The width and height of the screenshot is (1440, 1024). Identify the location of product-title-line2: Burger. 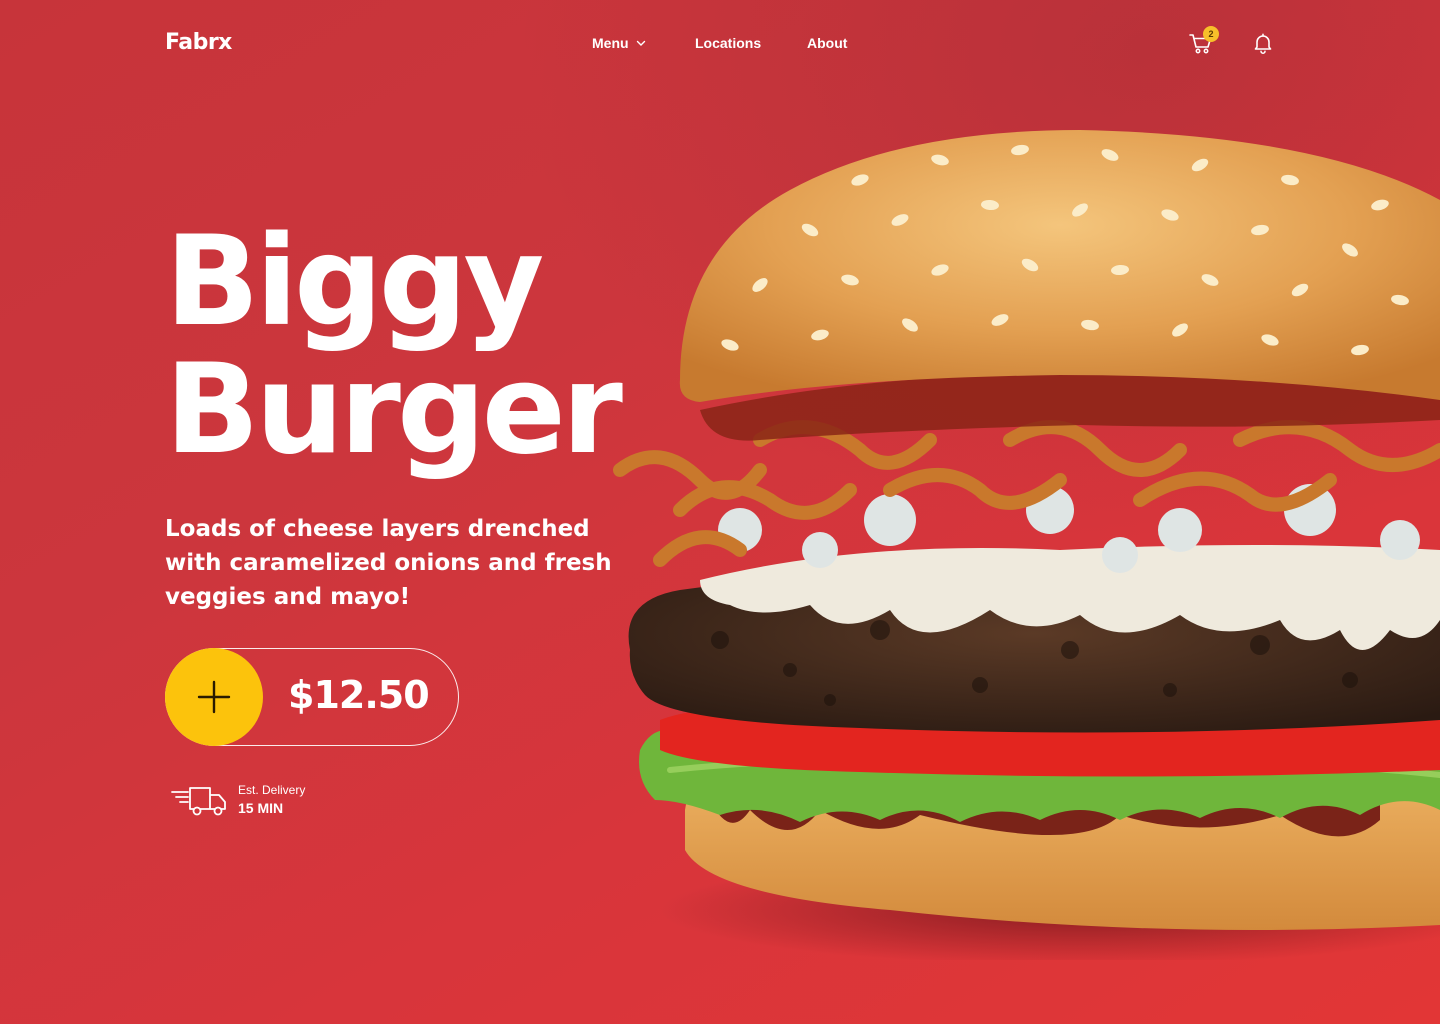
(394, 410).